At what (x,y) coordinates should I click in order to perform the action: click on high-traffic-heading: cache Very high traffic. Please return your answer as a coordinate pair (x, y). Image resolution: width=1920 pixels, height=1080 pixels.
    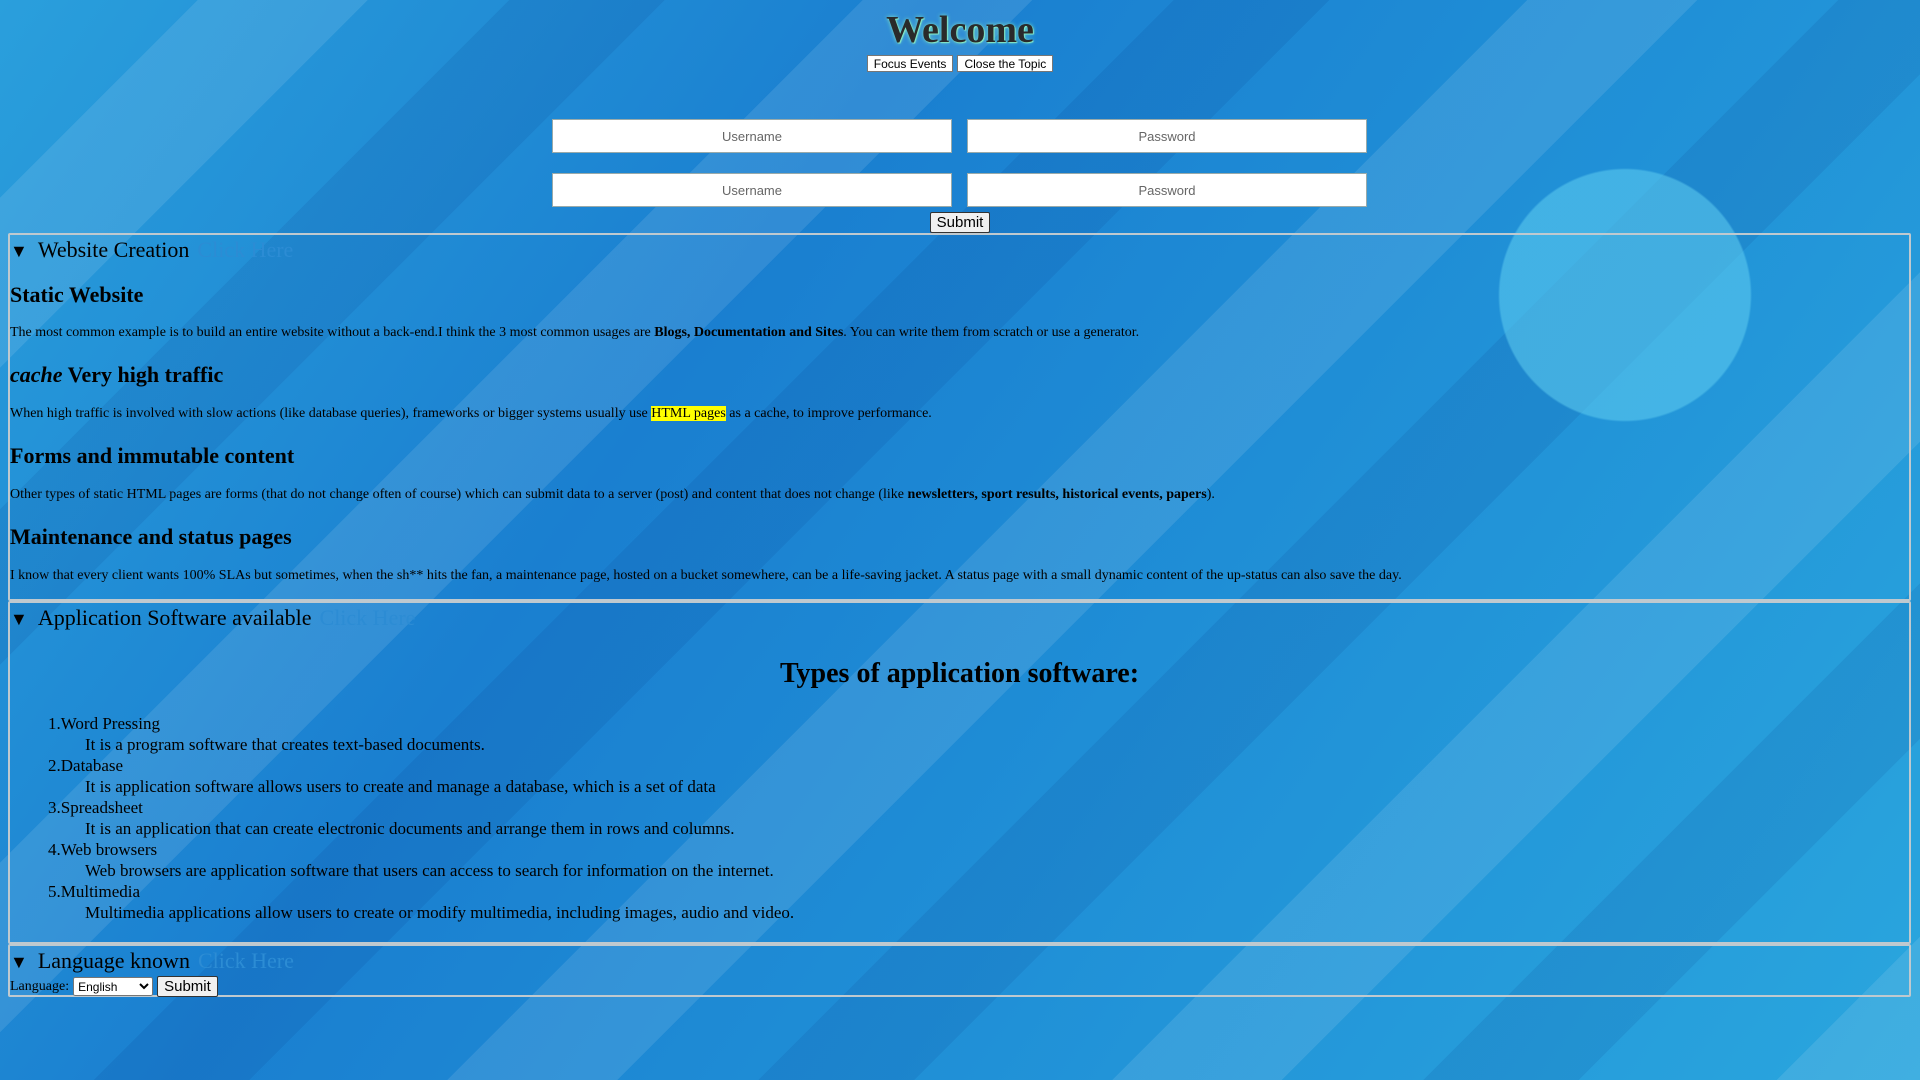
    Looking at the image, I should click on (117, 374).